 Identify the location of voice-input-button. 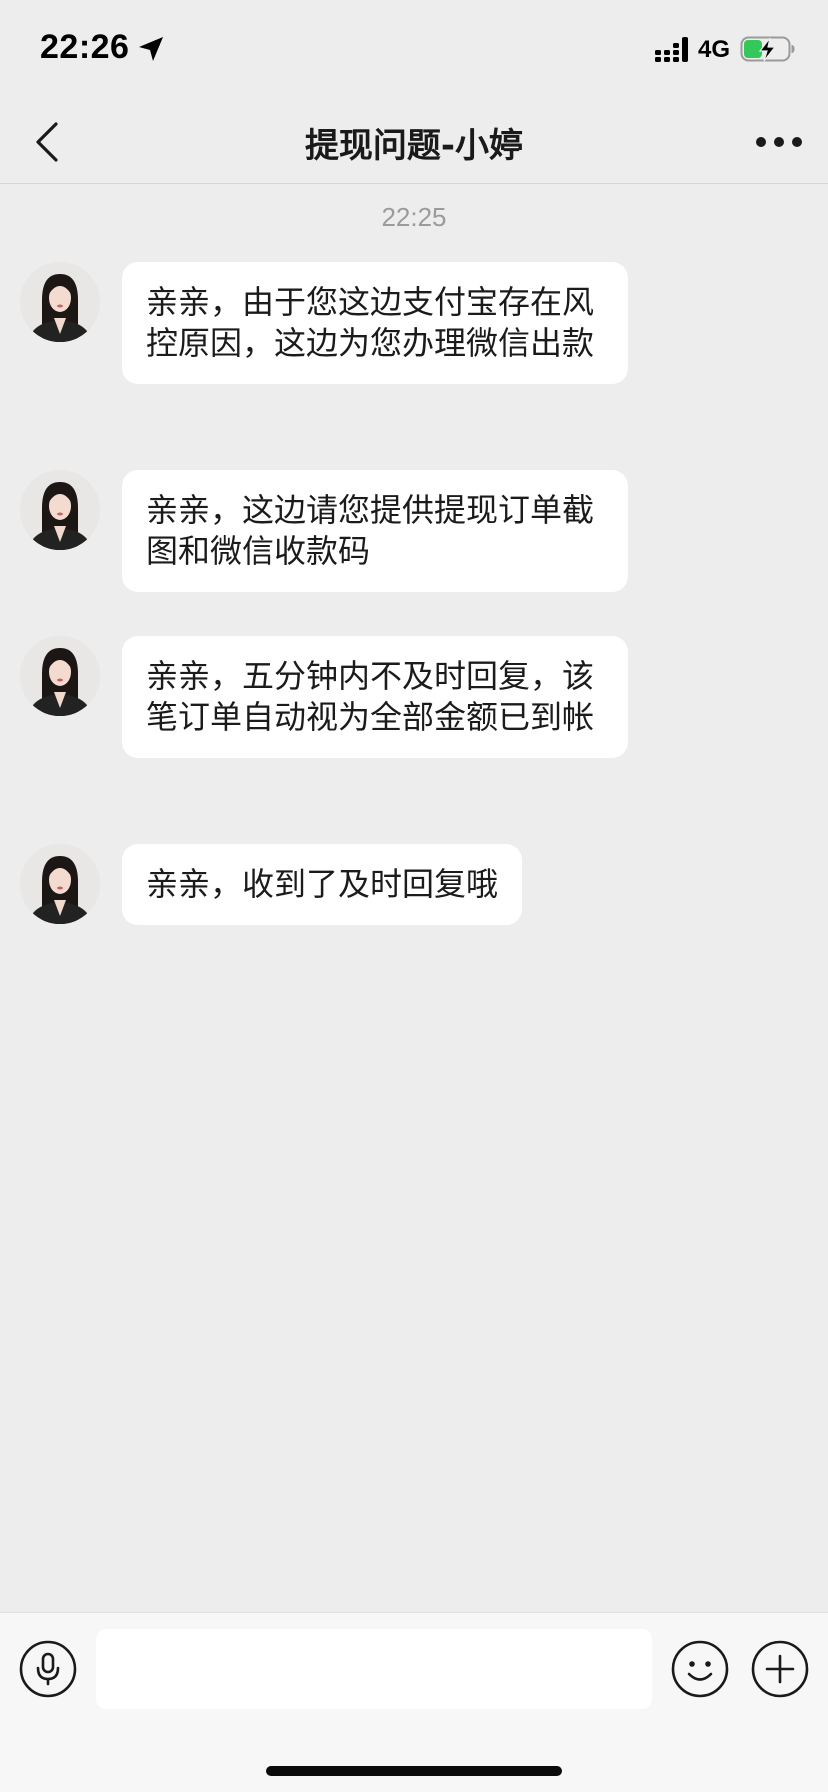
(48, 1669).